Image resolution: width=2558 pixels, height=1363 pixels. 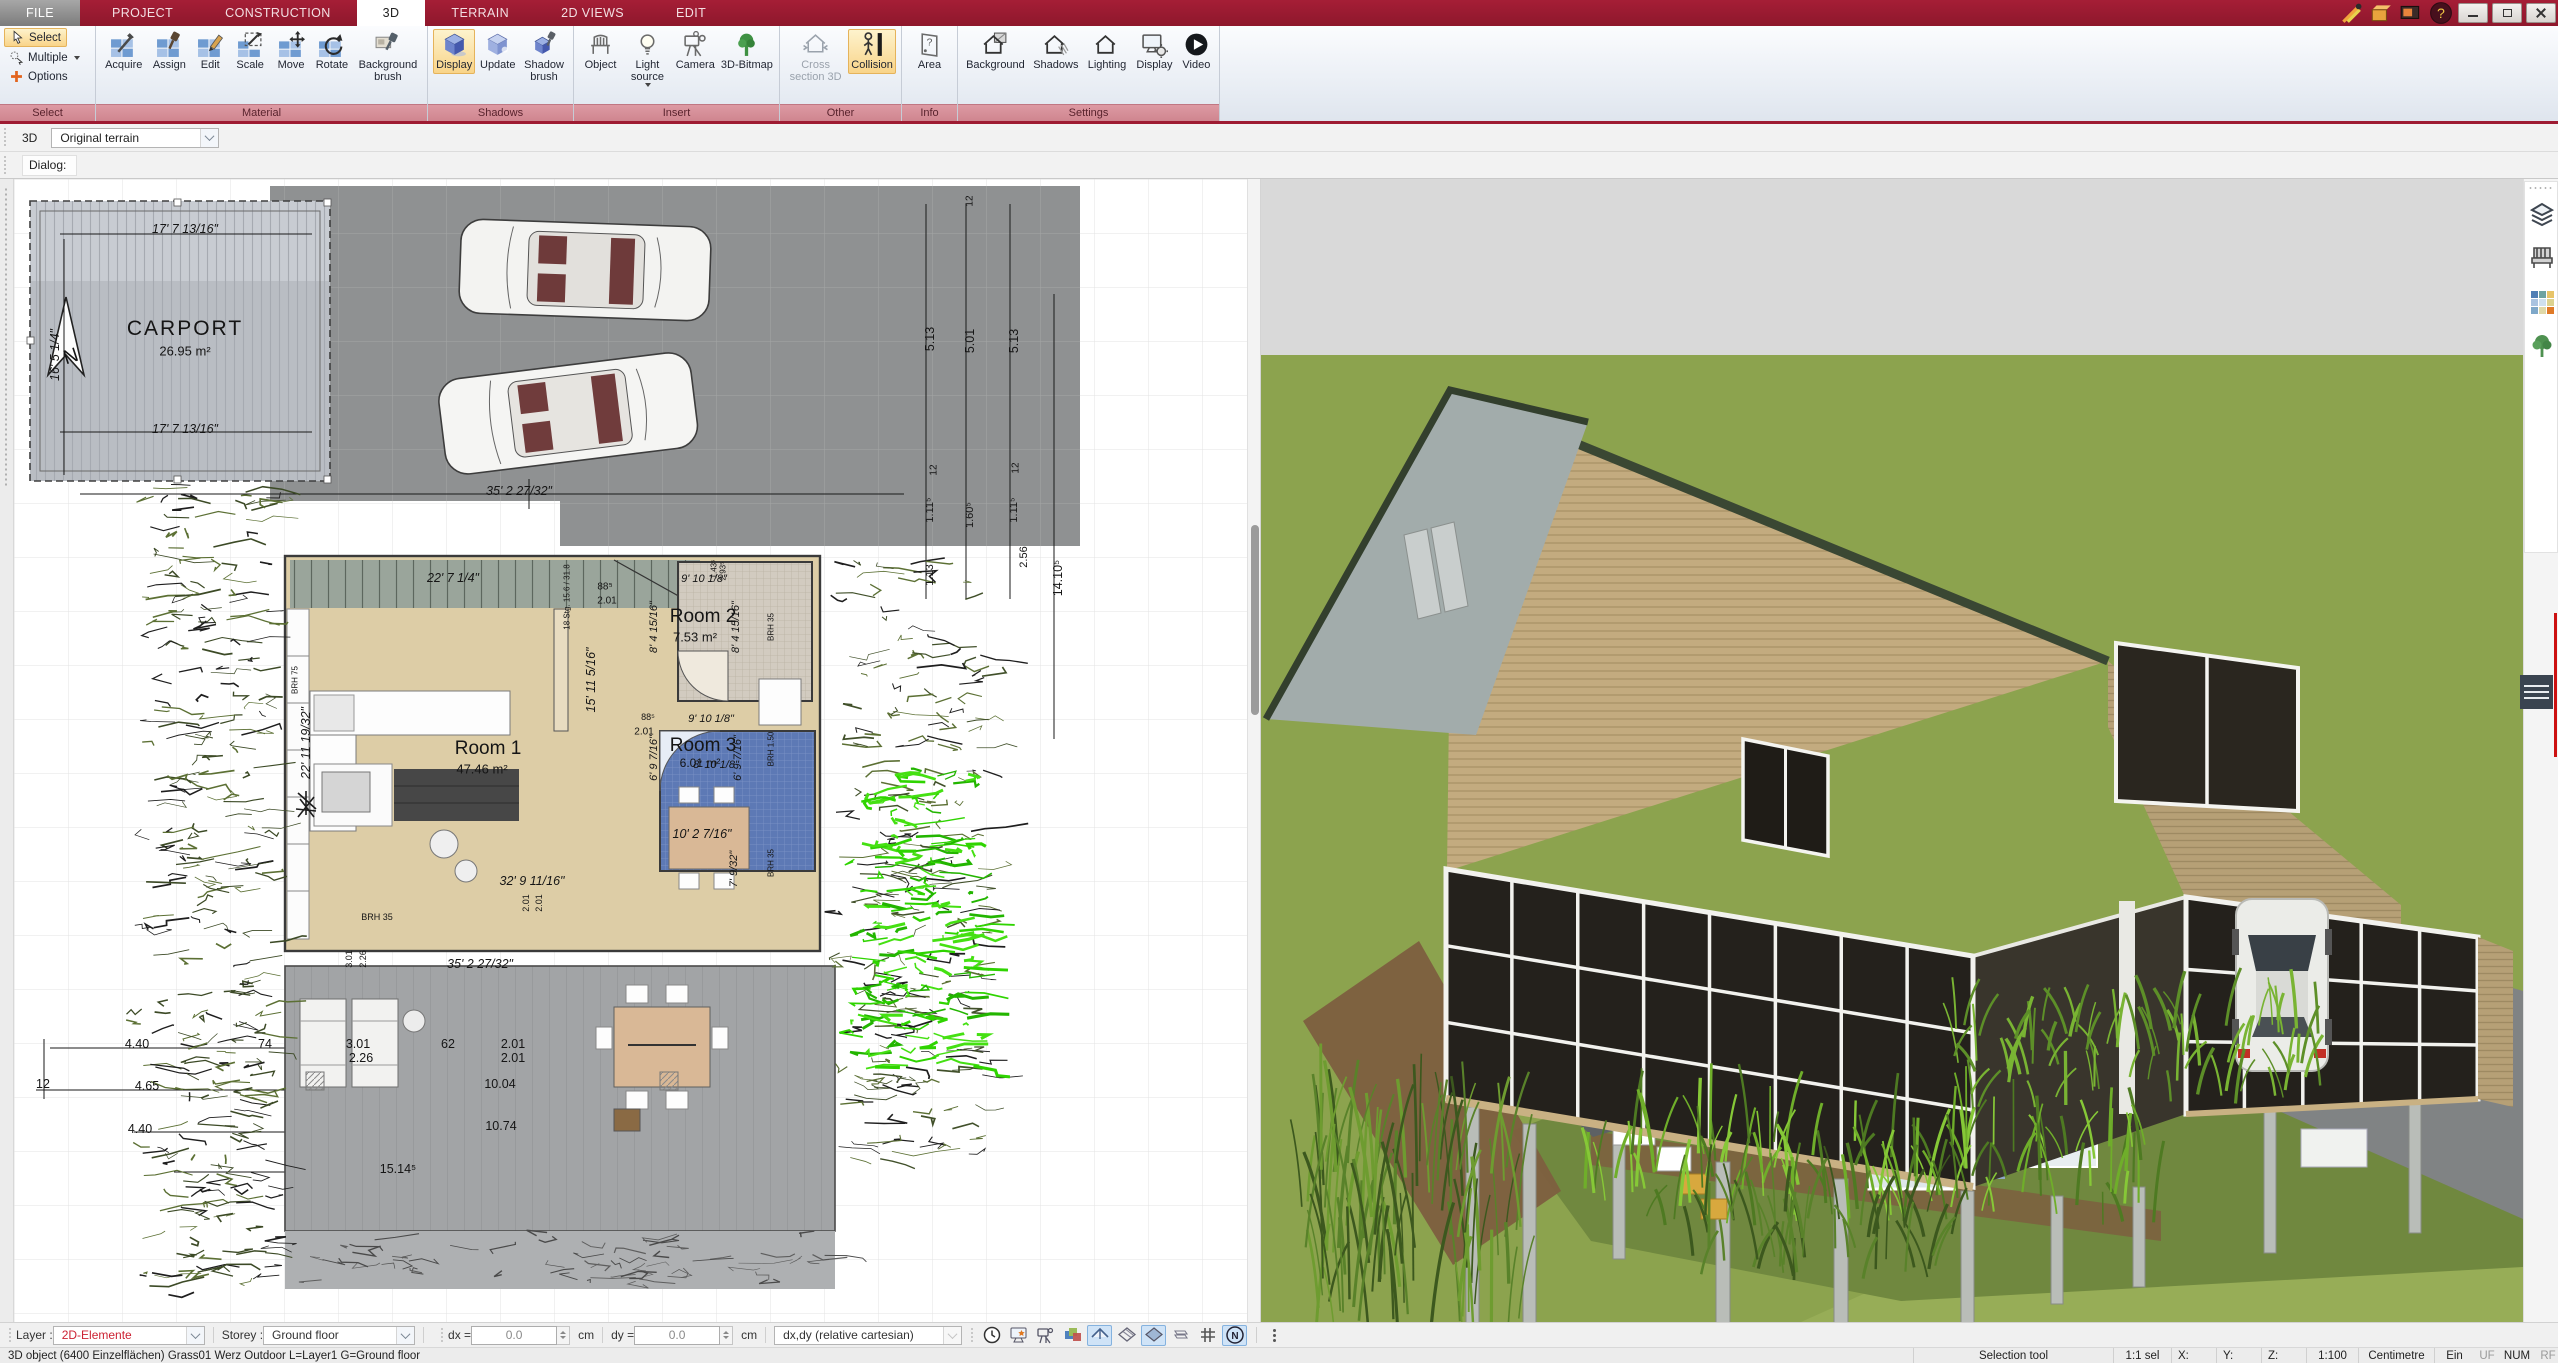 What do you see at coordinates (677, 1335) in the screenshot?
I see `dy-input` at bounding box center [677, 1335].